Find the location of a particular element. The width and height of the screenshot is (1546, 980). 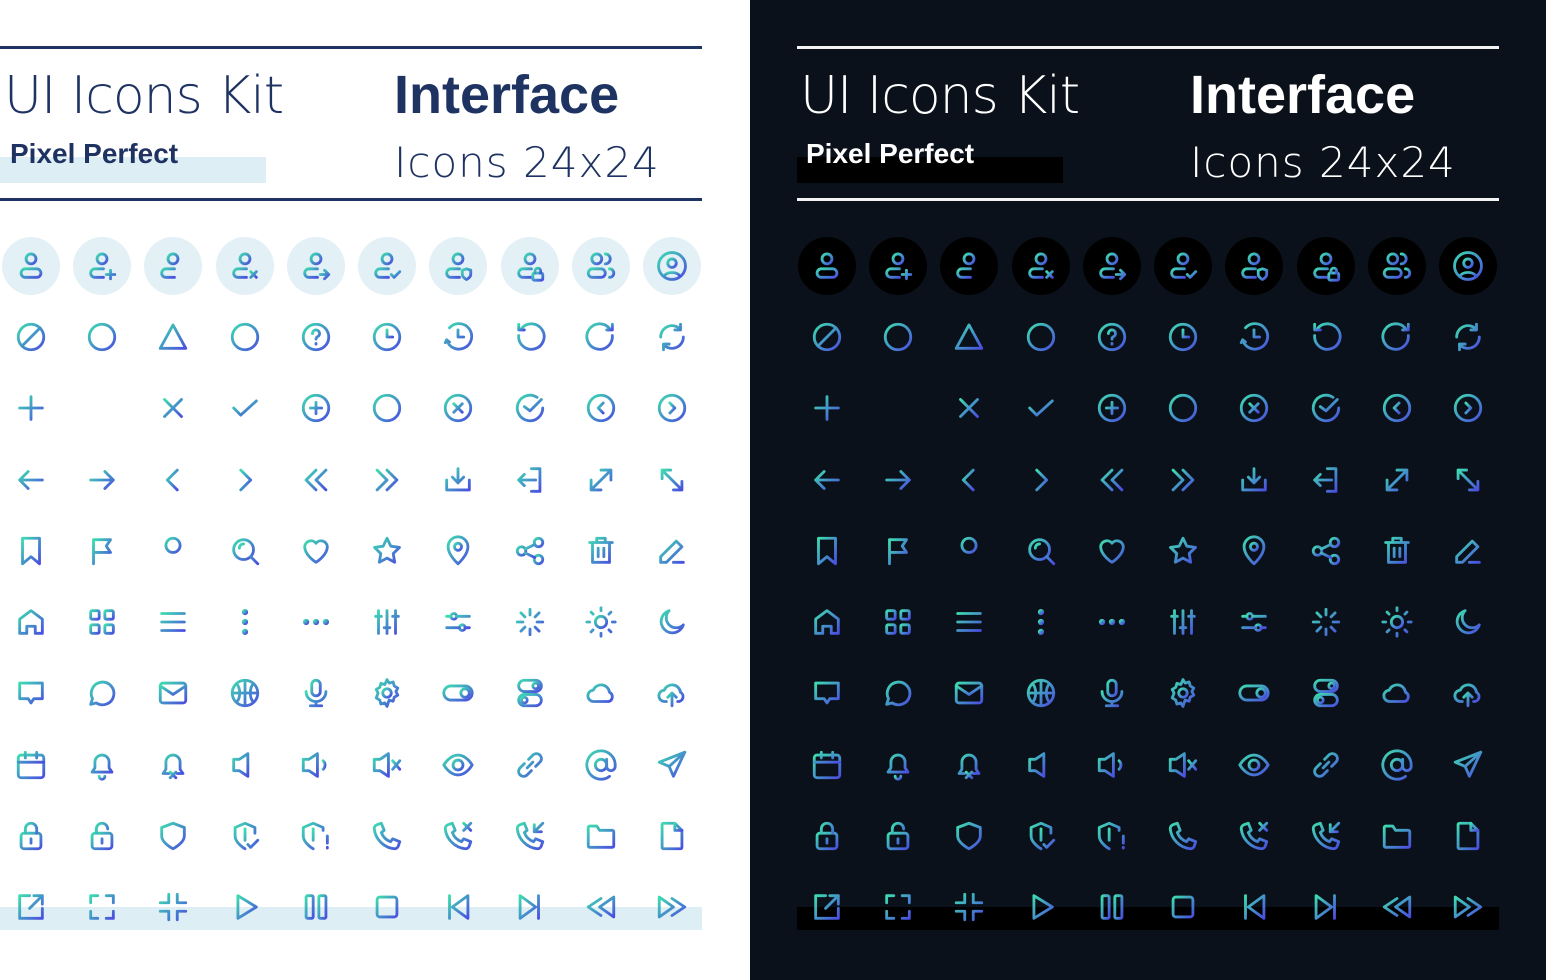

send-icon is located at coordinates (672, 764).